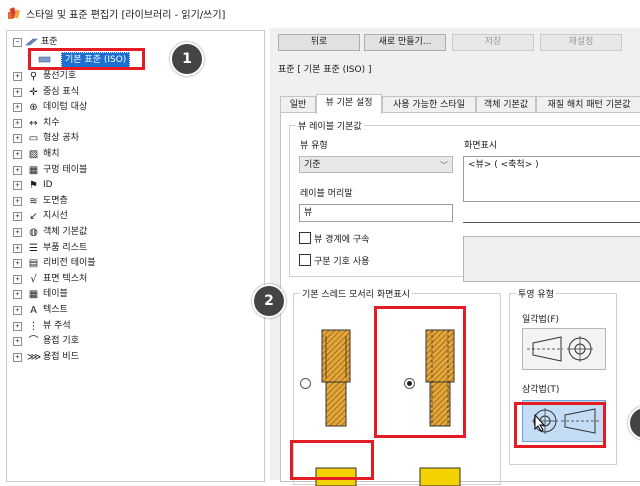 The height and width of the screenshot is (486, 640). I want to click on thread-display-title: 기본 스레드 모서리 화면표시, so click(356, 293).